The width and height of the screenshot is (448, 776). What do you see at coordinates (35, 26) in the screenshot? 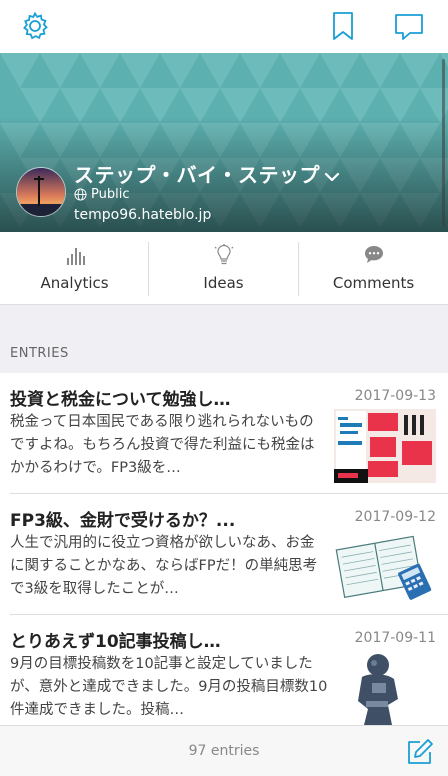
I see `gear-icon` at bounding box center [35, 26].